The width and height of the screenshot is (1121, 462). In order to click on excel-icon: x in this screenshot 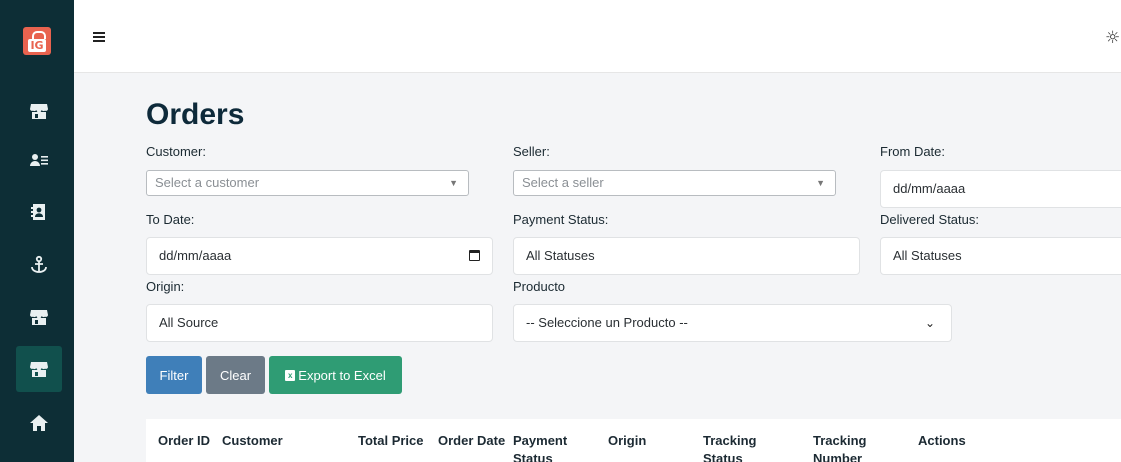, I will do `click(290, 375)`.